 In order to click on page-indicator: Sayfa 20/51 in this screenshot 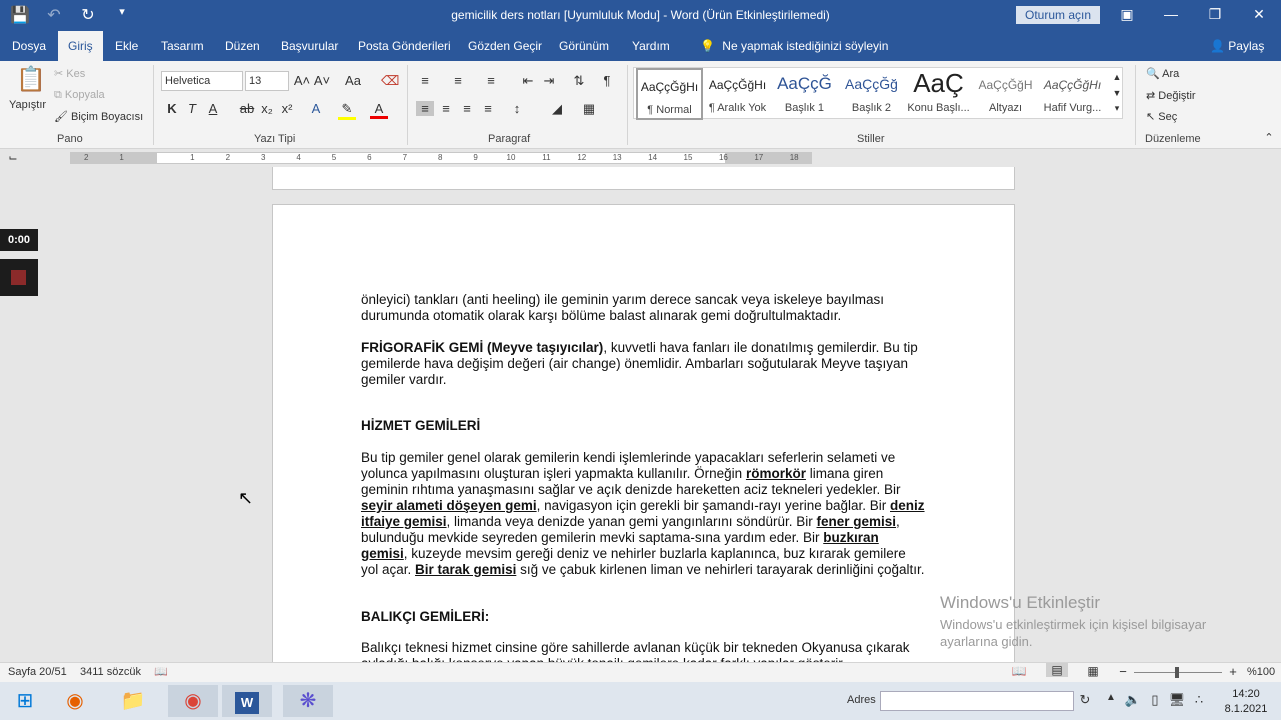, I will do `click(37, 672)`.